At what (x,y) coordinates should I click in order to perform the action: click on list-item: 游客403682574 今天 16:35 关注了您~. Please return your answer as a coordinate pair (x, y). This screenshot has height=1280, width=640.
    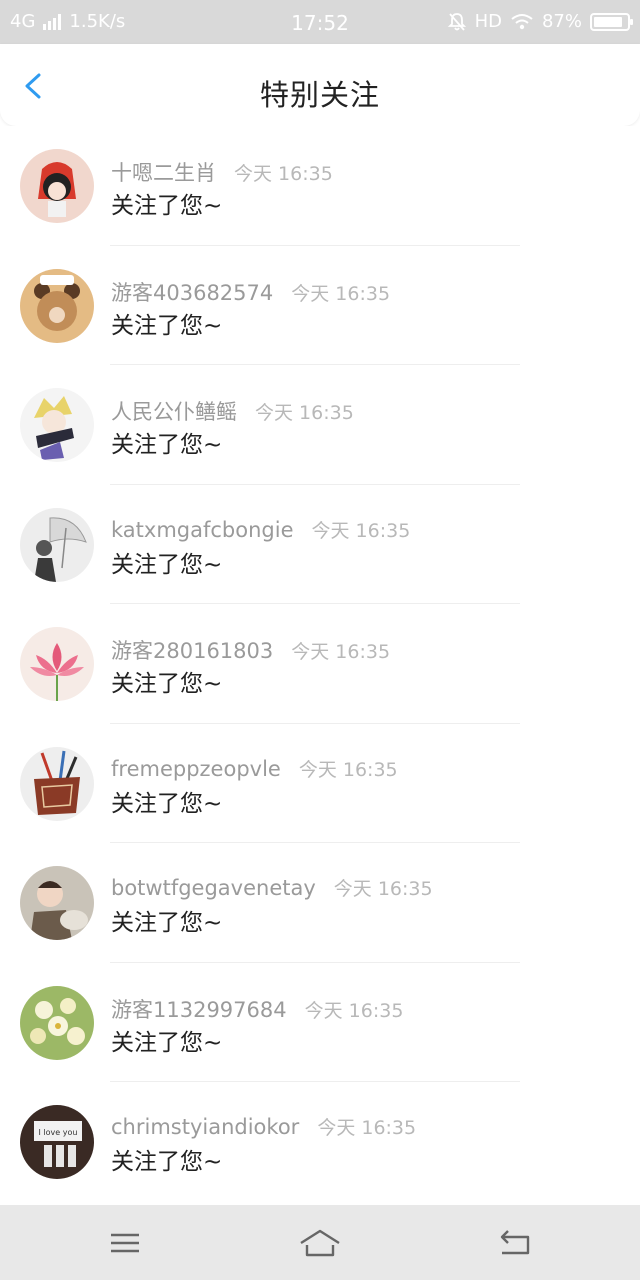
    Looking at the image, I should click on (320, 305).